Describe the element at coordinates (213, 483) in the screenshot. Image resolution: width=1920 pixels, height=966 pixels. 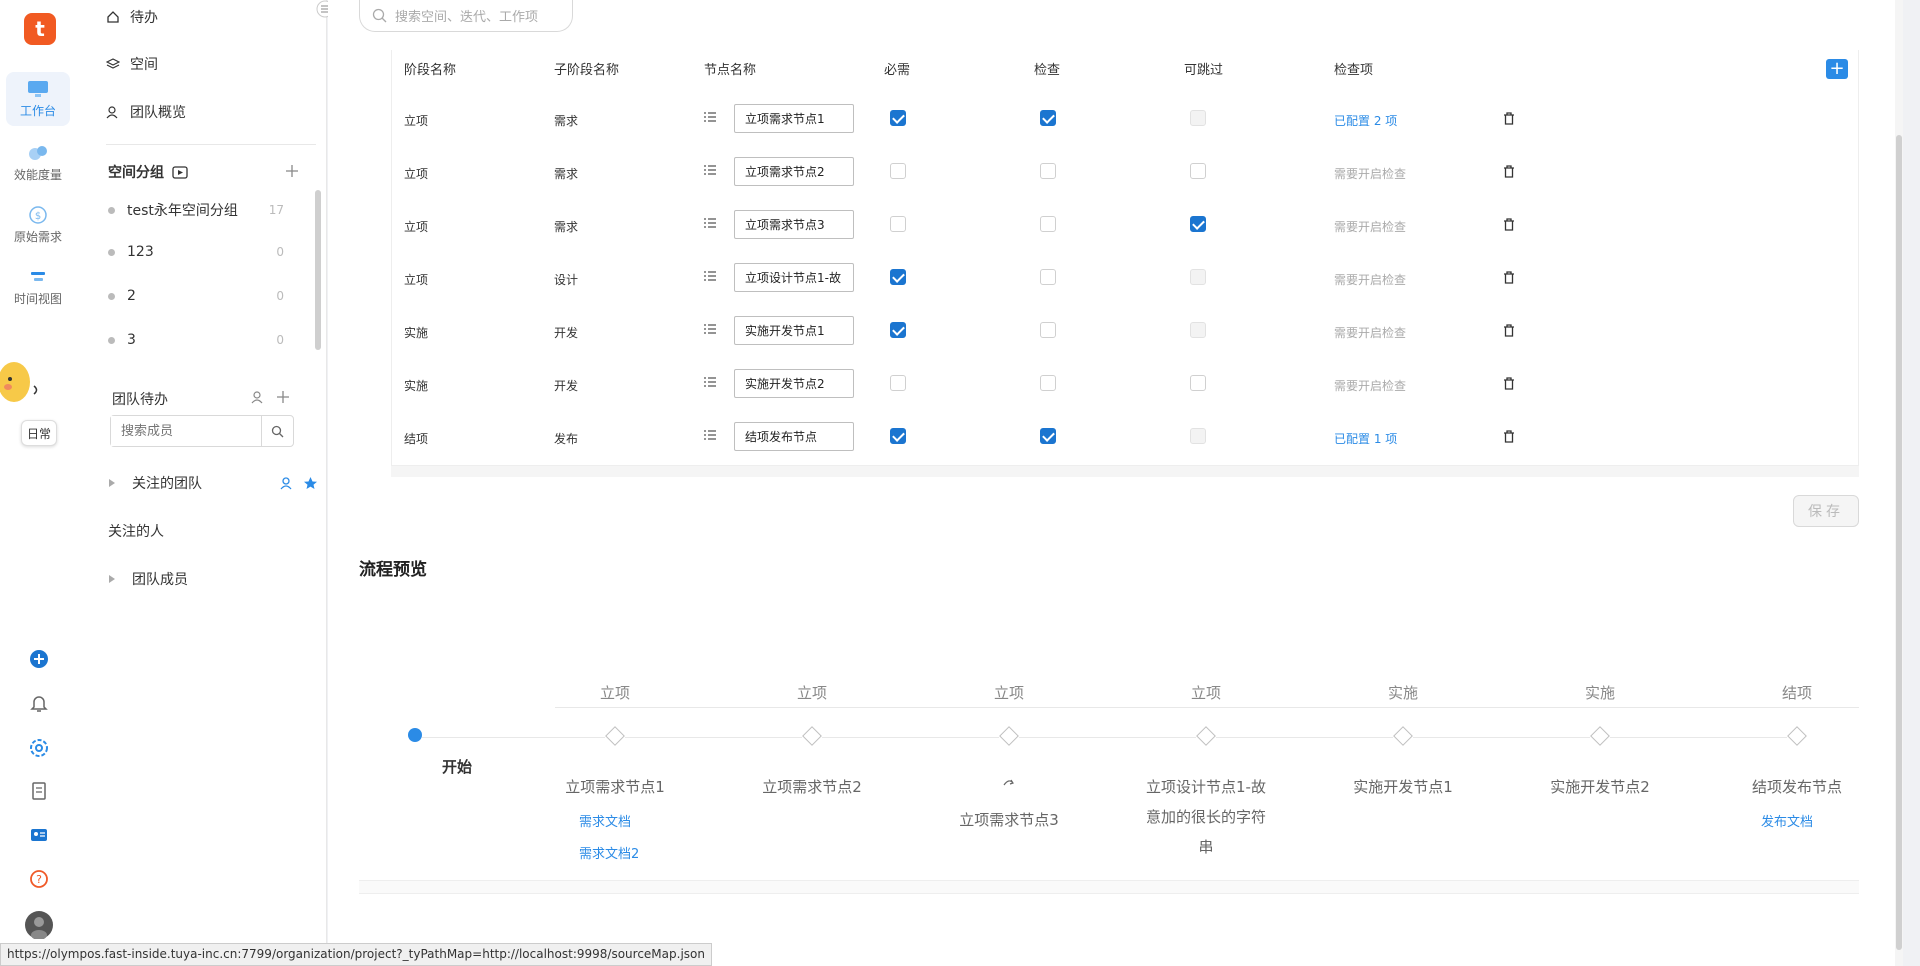
I see `tree-followed-team: 关注的团队` at that location.